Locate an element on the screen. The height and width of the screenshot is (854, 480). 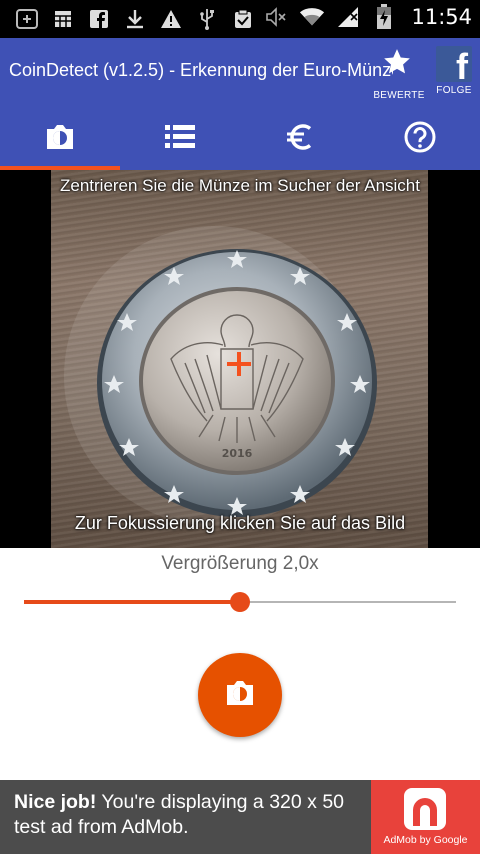
usb-icon is located at coordinates (207, 19).